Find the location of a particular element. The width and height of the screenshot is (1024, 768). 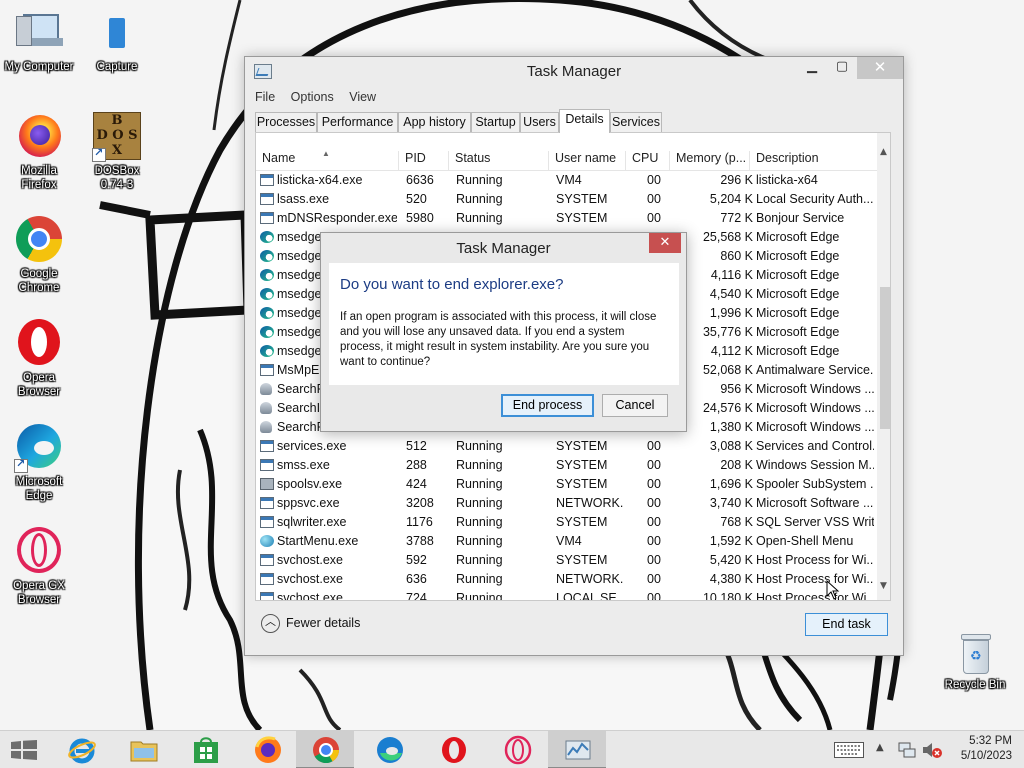

column-header-cpu: CPU is located at coordinates (648, 161).